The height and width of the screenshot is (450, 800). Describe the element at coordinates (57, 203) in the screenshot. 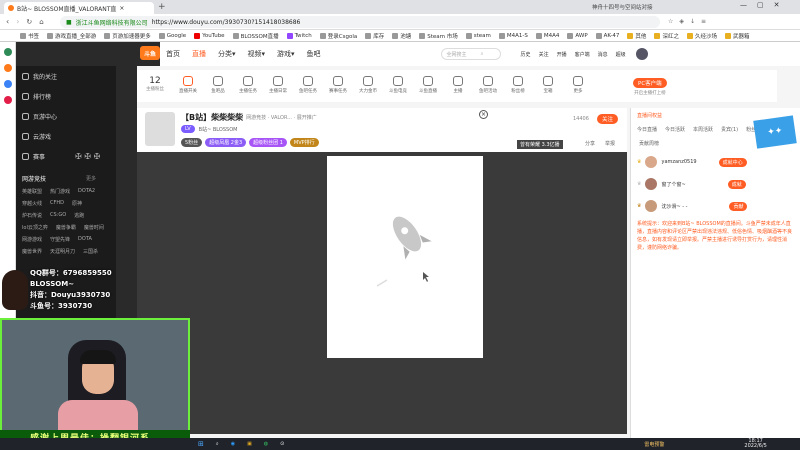

I see `sidebar-grid-item: CFHD` at that location.